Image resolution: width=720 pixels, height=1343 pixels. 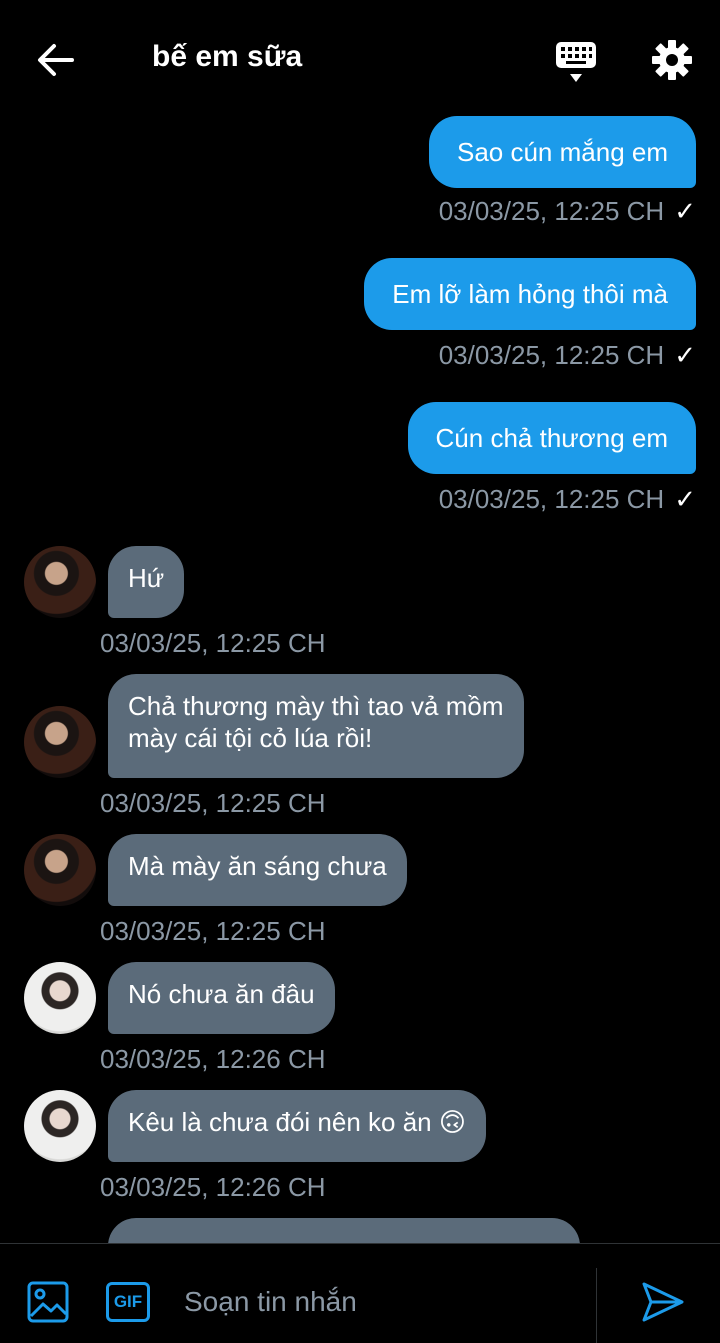 What do you see at coordinates (128, 1302) in the screenshot?
I see `gif-button: GIF` at bounding box center [128, 1302].